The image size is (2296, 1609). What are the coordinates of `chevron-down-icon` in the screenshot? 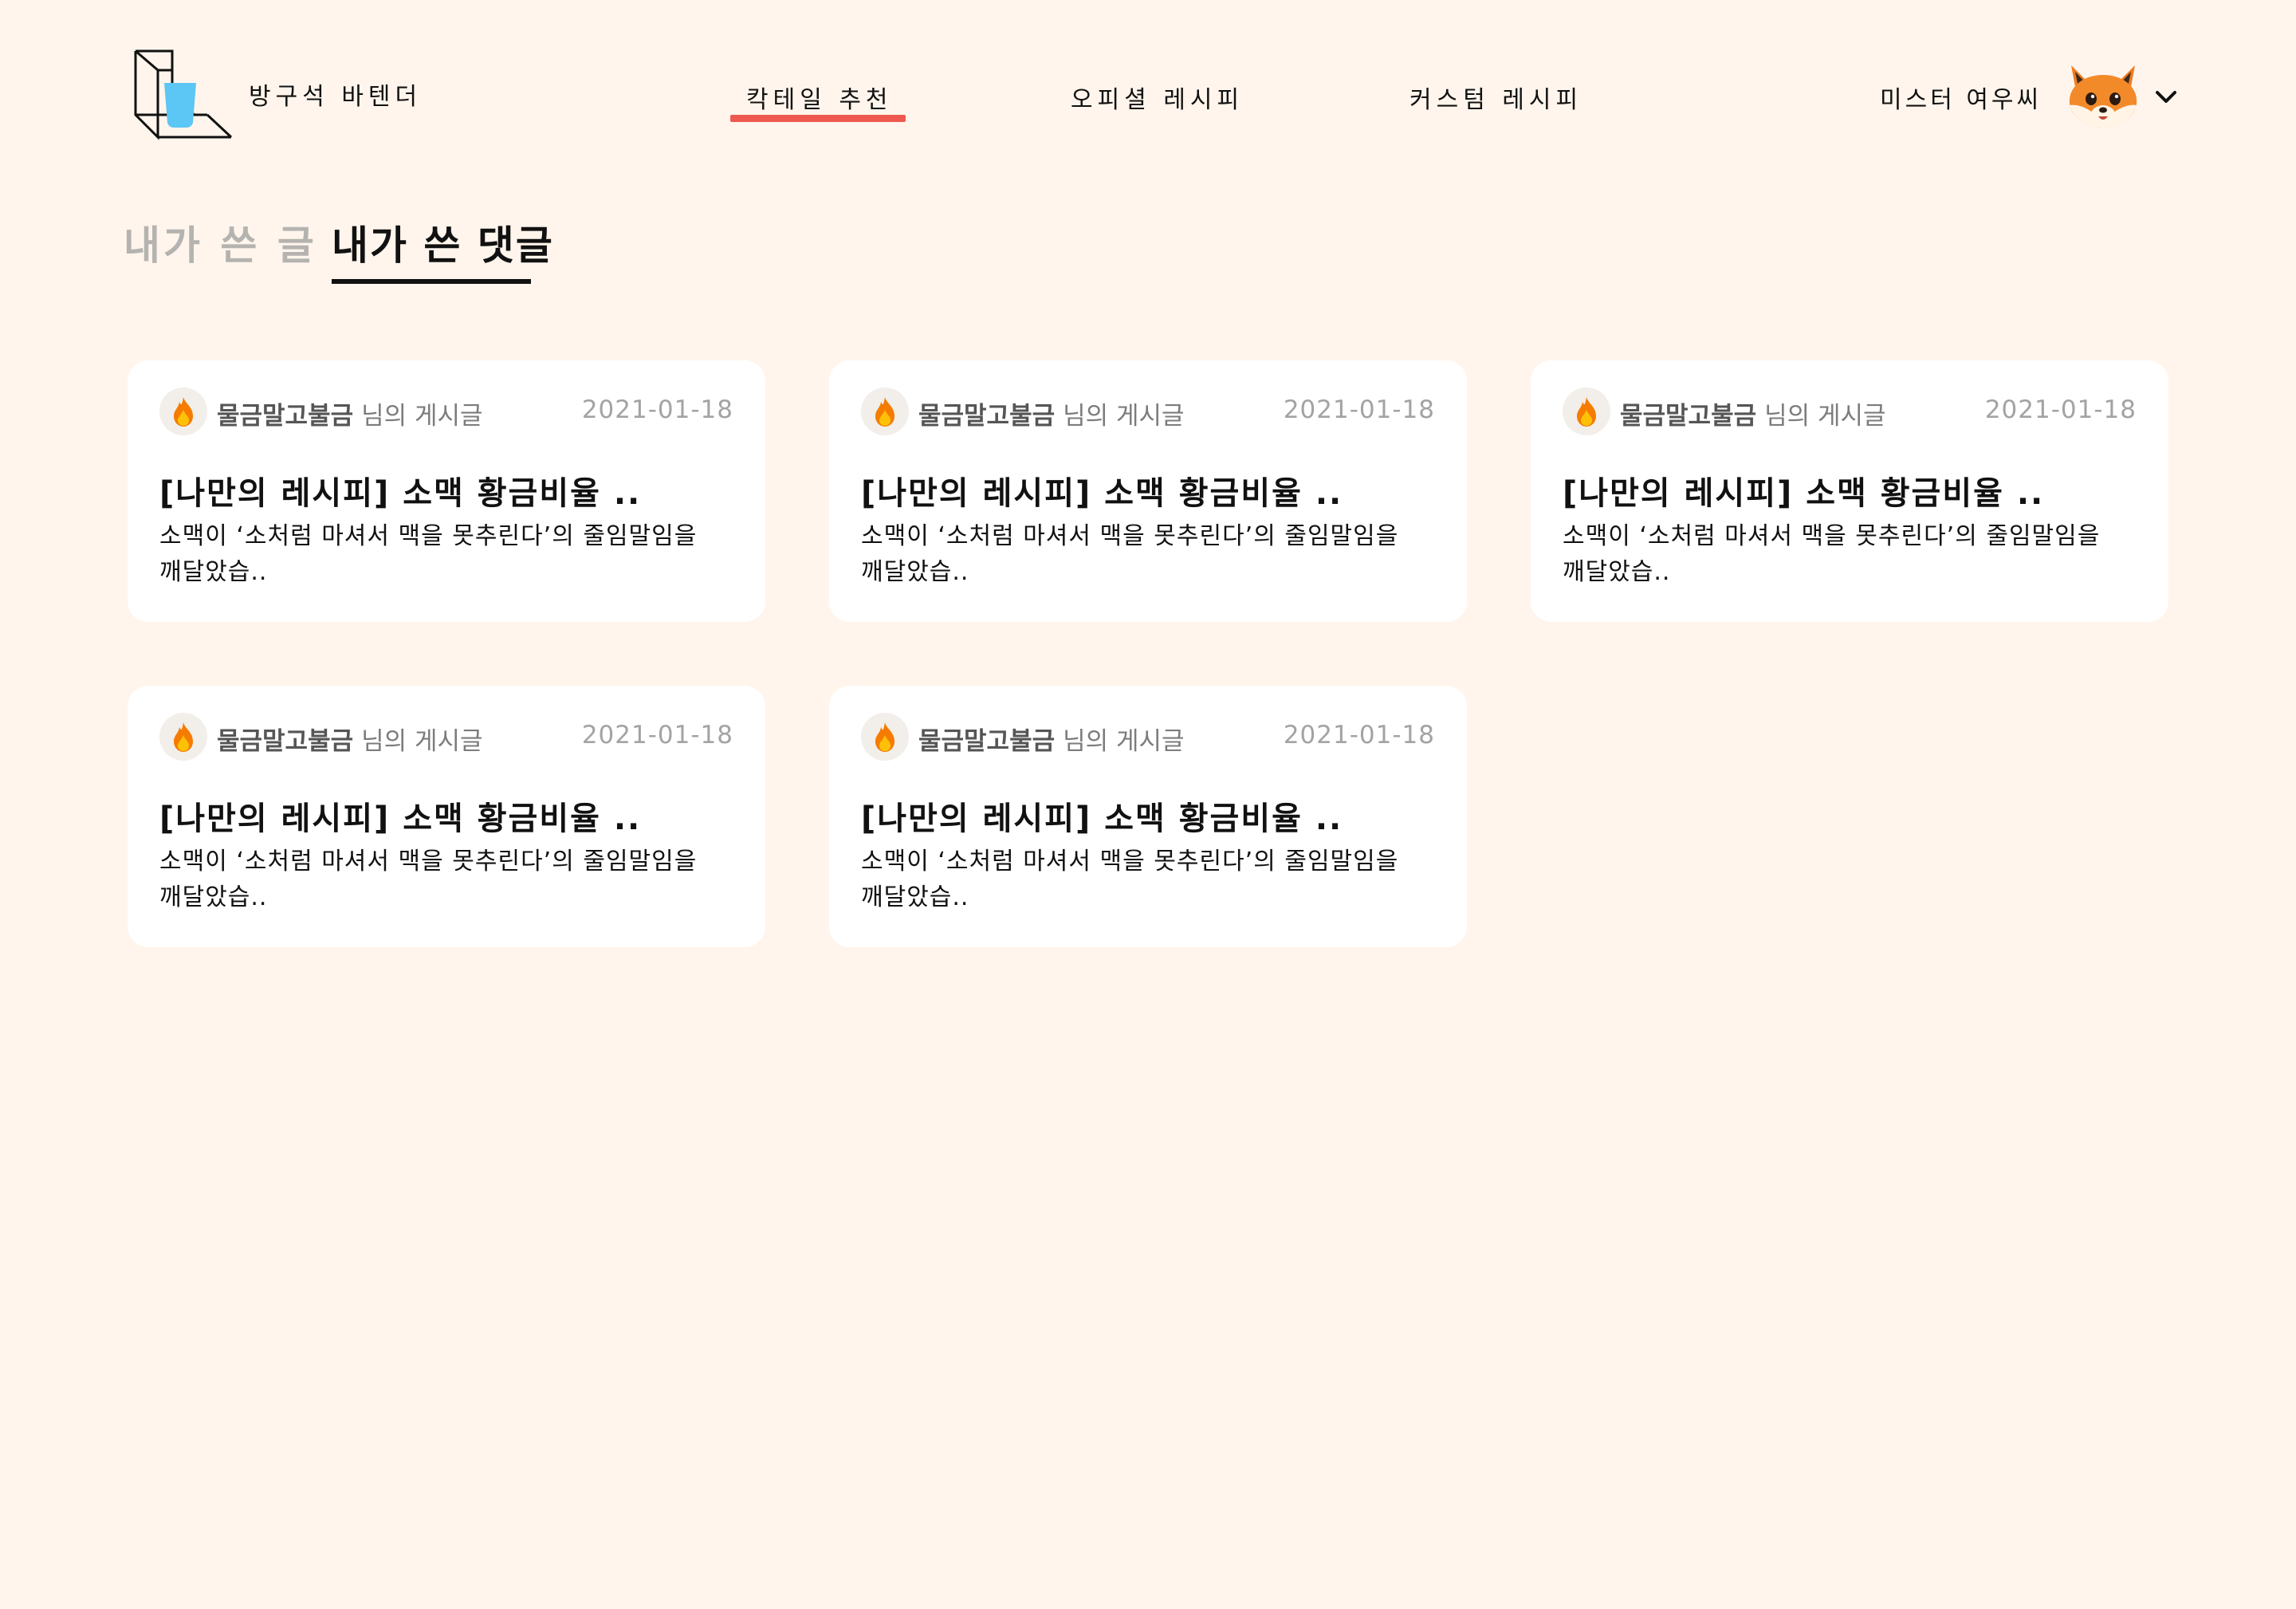 It's located at (2166, 96).